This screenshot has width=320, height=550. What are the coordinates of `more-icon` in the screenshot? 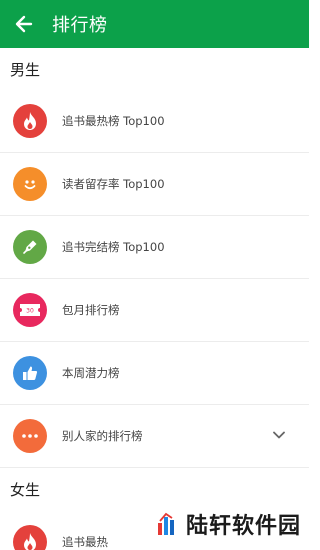 It's located at (30, 436).